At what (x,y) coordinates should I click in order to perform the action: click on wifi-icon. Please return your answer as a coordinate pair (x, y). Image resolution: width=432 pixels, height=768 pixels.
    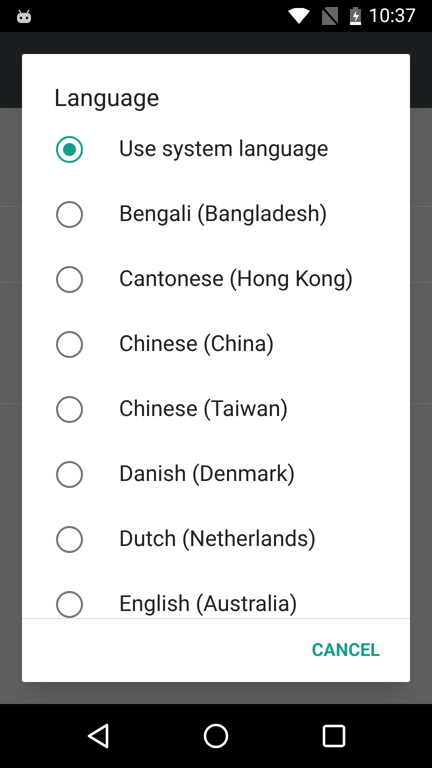
    Looking at the image, I should click on (299, 16).